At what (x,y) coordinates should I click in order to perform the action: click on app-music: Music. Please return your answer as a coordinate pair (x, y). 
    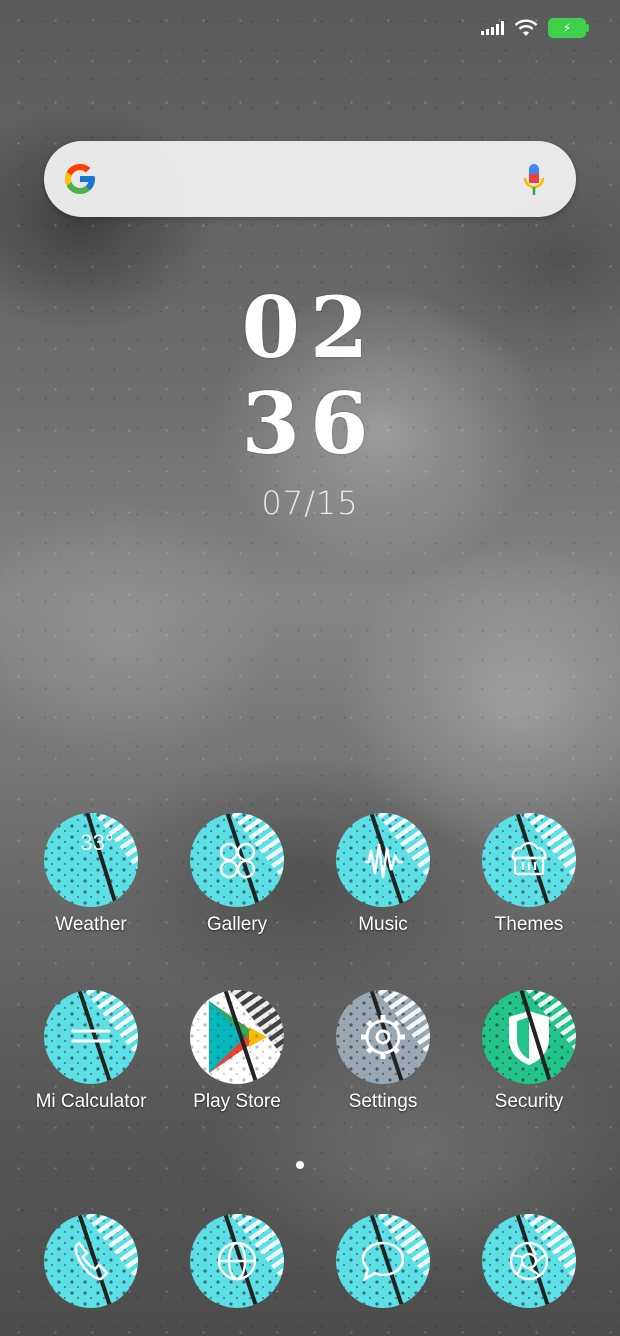
    Looking at the image, I should click on (383, 874).